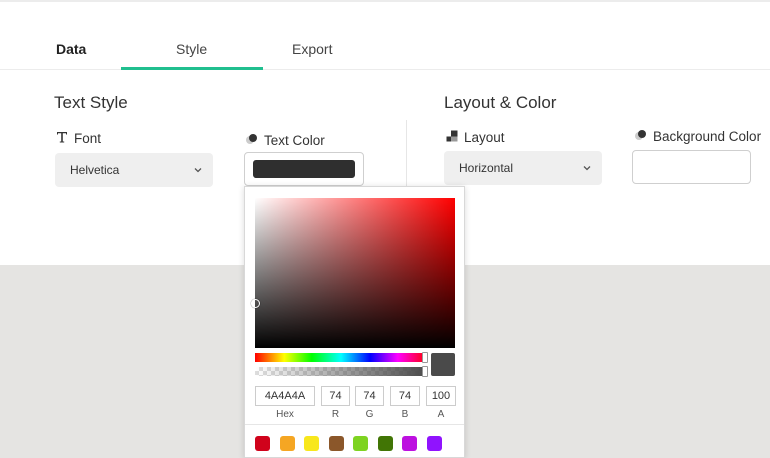 This screenshot has height=458, width=770. Describe the element at coordinates (443, 364) in the screenshot. I see `color-preview` at that location.